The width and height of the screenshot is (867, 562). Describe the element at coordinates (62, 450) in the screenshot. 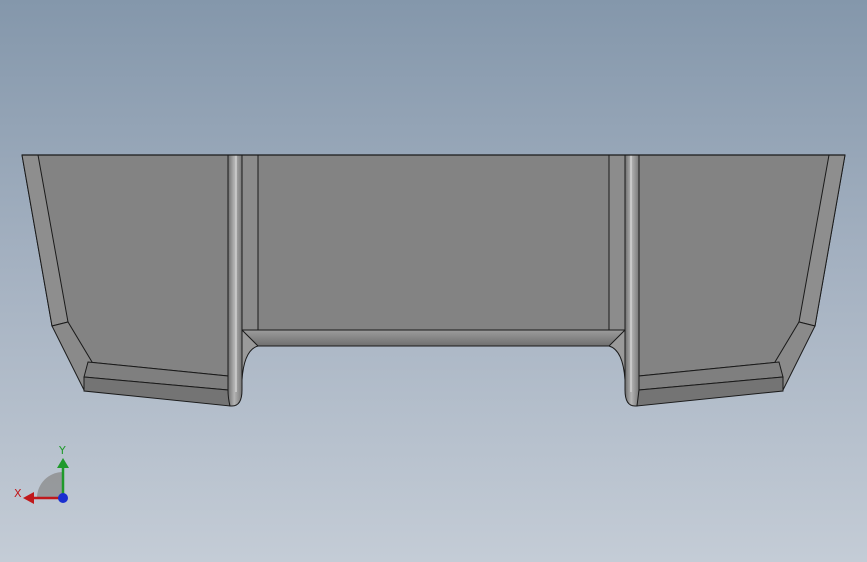

I see `y-axis-label: Y` at that location.